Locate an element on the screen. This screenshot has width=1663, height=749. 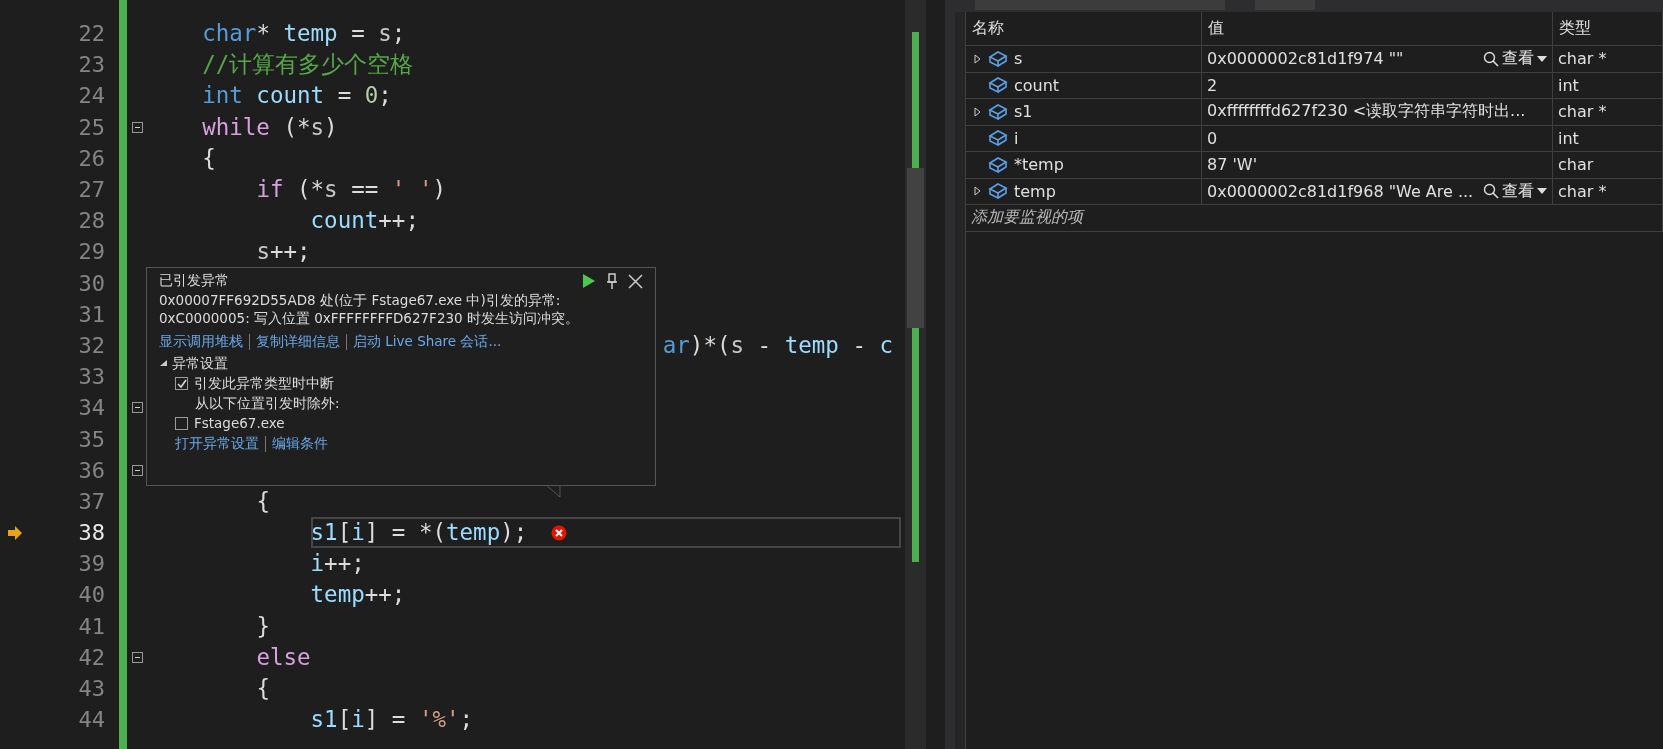
scrollbar is located at coordinates (915, 374).